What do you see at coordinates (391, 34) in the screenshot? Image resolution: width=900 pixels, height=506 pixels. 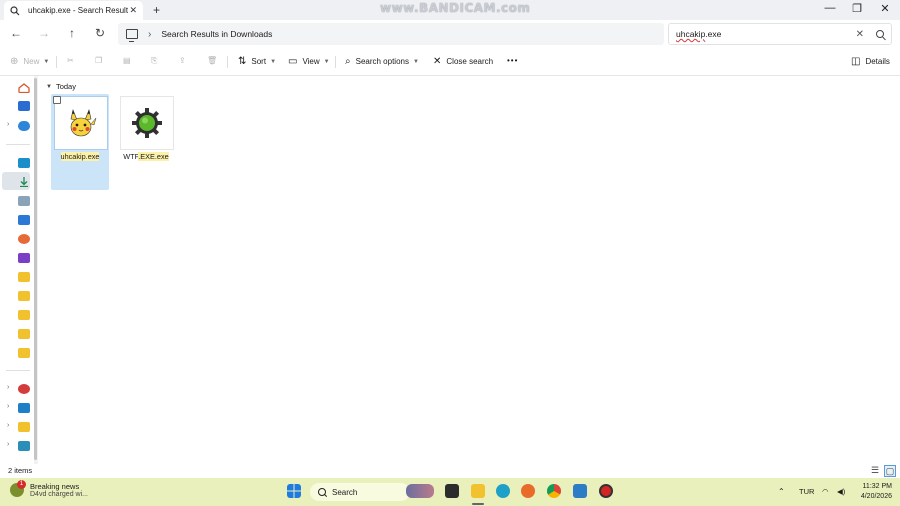 I see `breadcrumb: › Search Results in Downloads` at bounding box center [391, 34].